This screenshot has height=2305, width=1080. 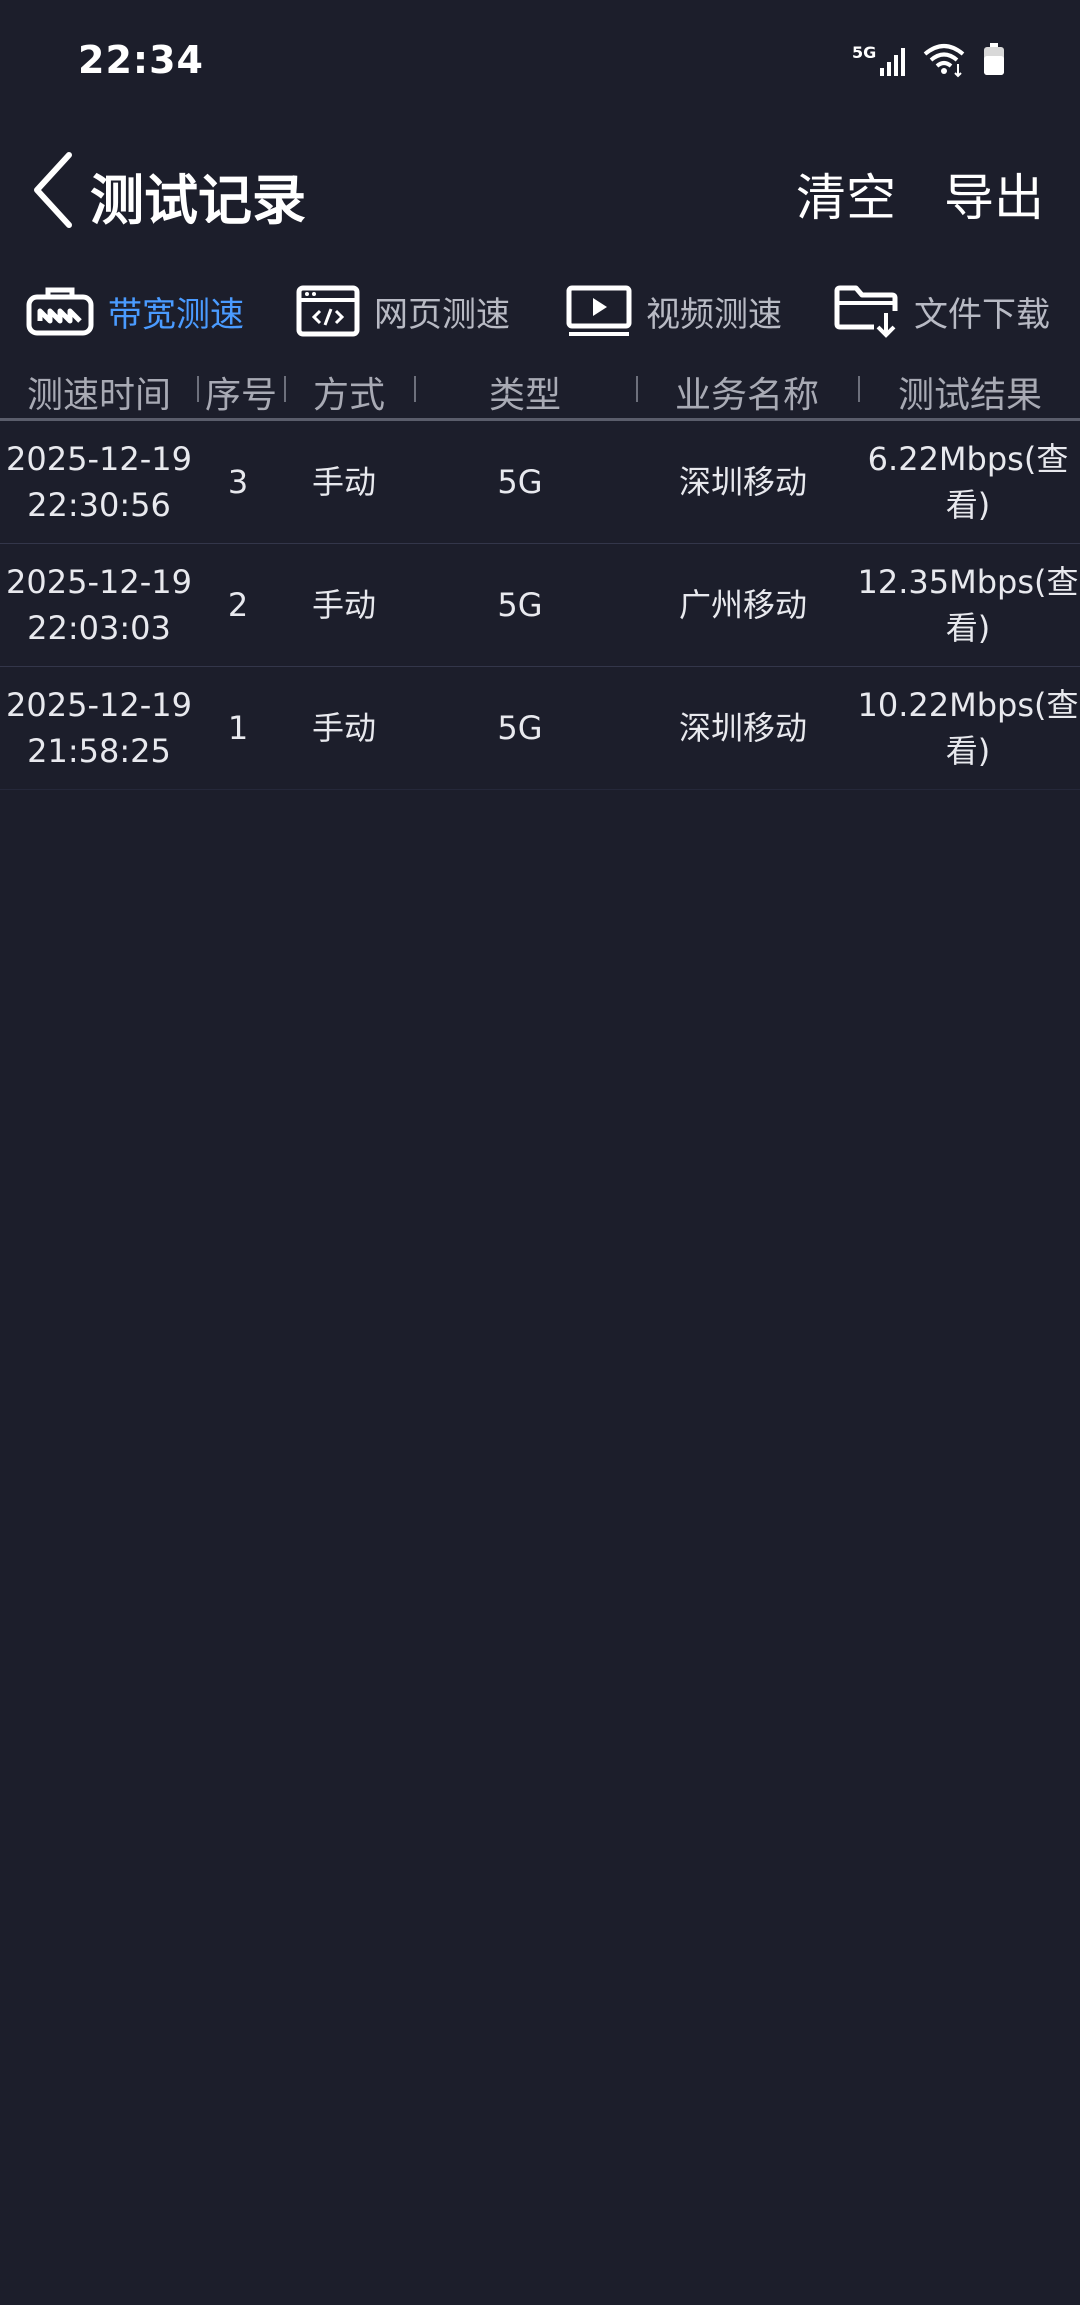 What do you see at coordinates (99, 505) in the screenshot?
I see `cell-clock: 22:30:56` at bounding box center [99, 505].